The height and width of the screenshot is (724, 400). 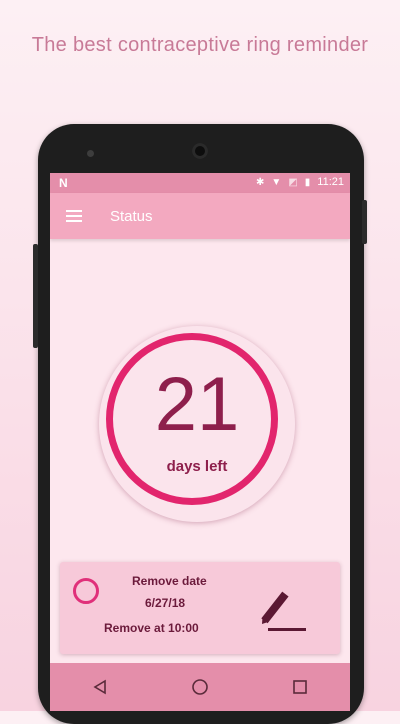 I want to click on remove-date-title: Remove date, so click(x=169, y=581).